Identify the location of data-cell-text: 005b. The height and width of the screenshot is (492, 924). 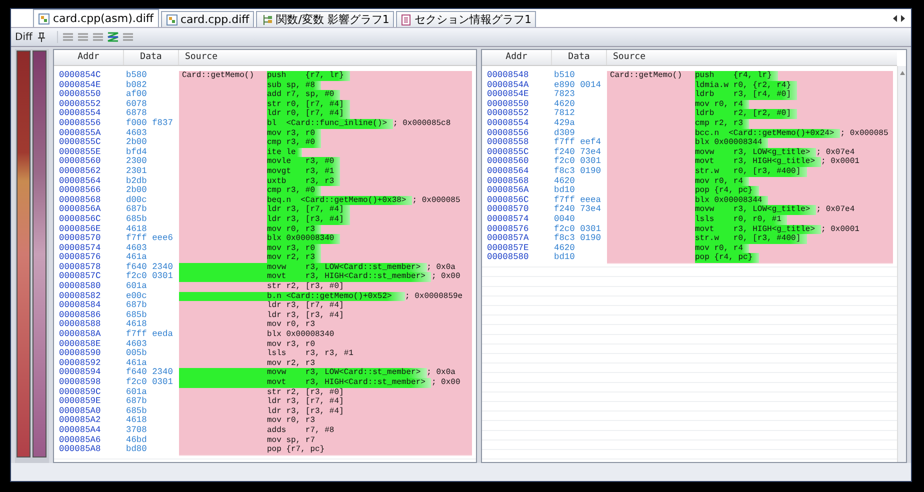
(136, 354).